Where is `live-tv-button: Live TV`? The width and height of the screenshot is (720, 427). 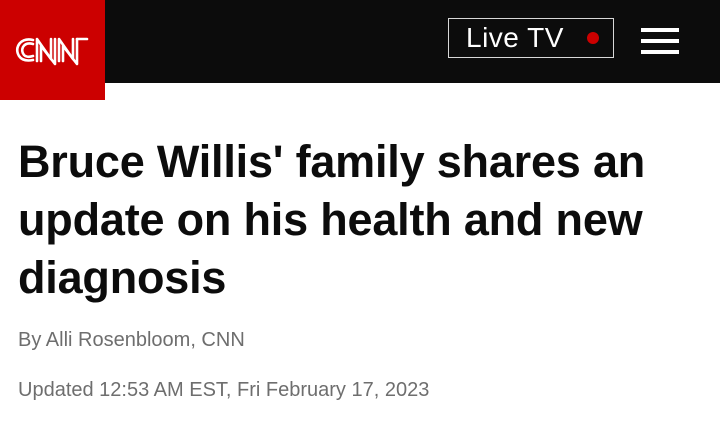 live-tv-button: Live TV is located at coordinates (531, 38).